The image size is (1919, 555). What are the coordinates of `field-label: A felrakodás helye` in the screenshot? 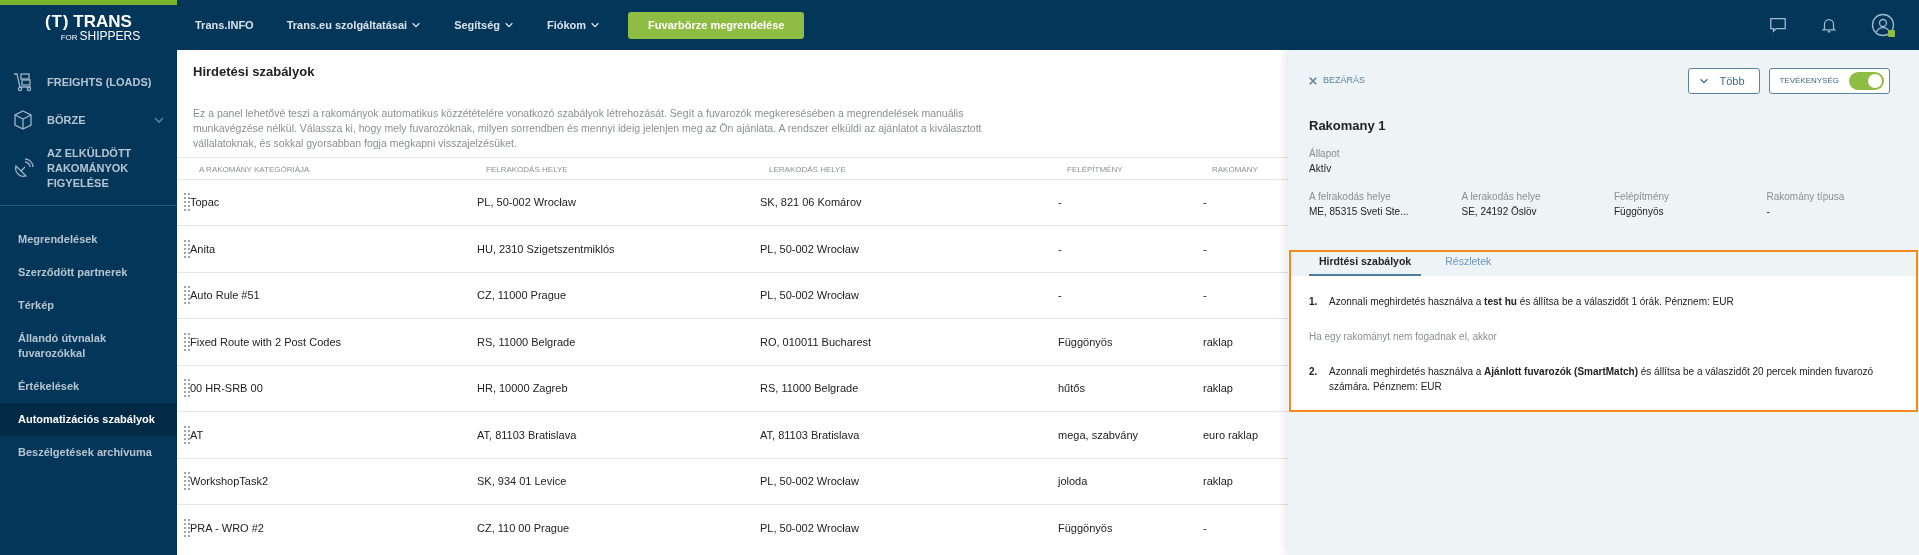 It's located at (1350, 196).